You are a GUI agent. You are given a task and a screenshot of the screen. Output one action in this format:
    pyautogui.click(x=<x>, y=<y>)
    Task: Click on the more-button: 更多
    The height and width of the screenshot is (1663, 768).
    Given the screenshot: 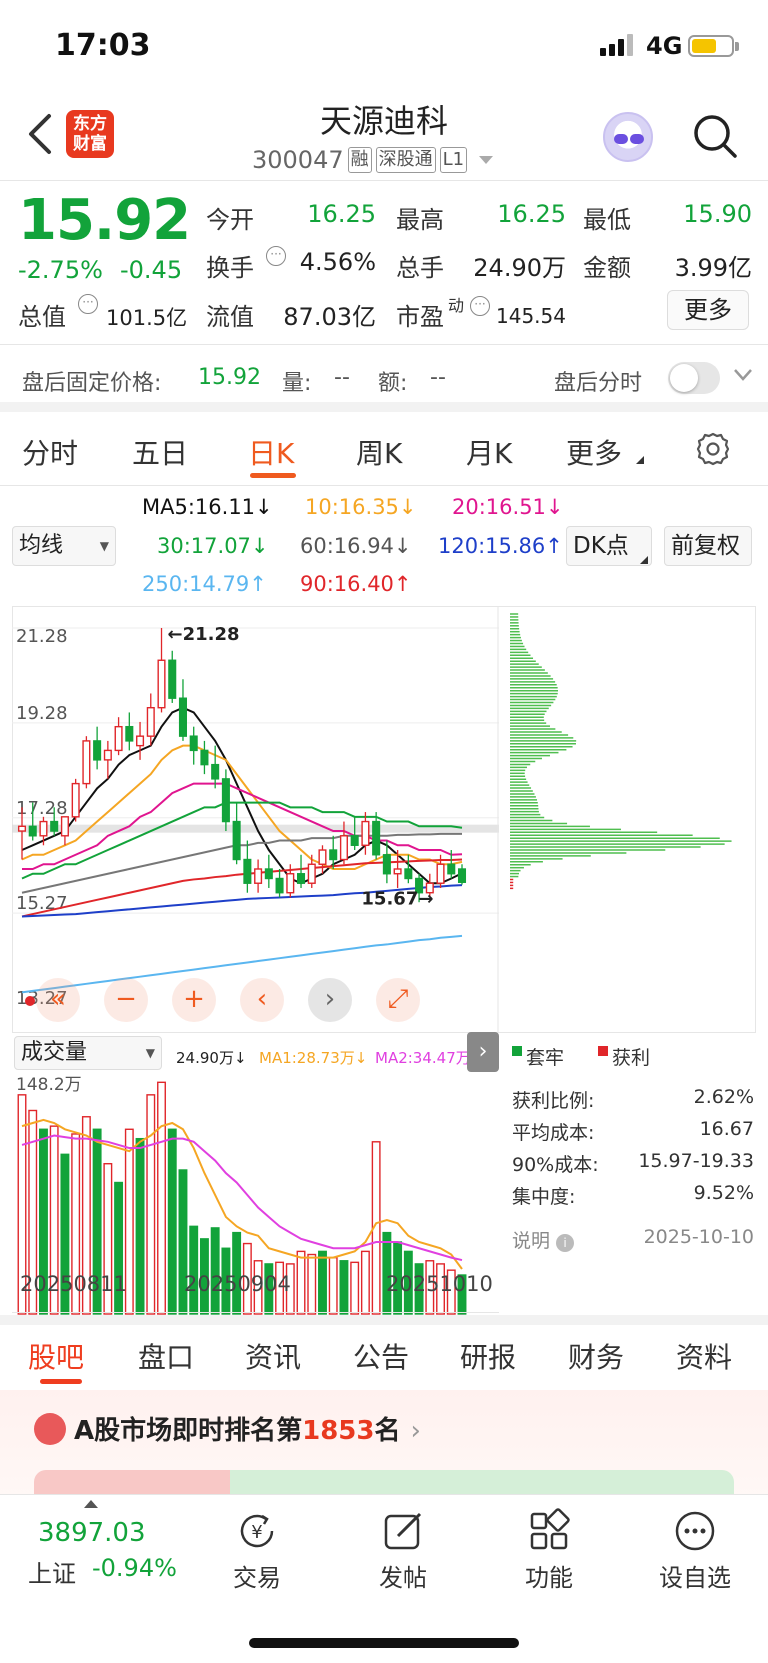 What is the action you would take?
    pyautogui.click(x=708, y=310)
    